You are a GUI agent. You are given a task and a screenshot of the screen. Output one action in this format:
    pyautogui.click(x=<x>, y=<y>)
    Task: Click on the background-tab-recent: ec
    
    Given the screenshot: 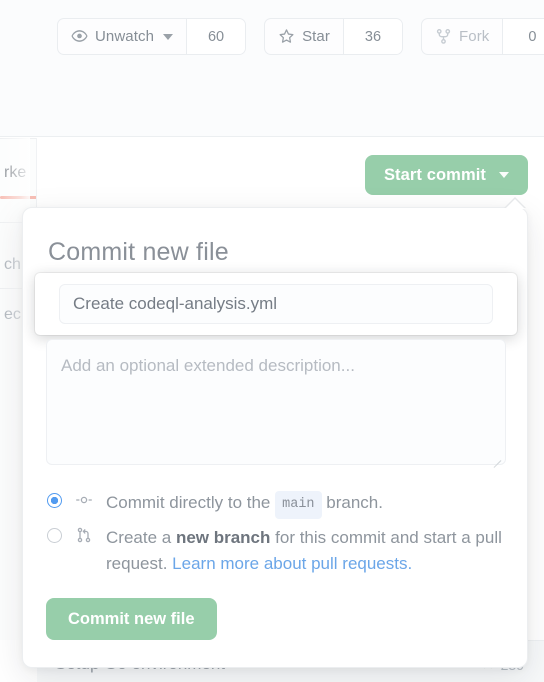 What is the action you would take?
    pyautogui.click(x=12, y=315)
    